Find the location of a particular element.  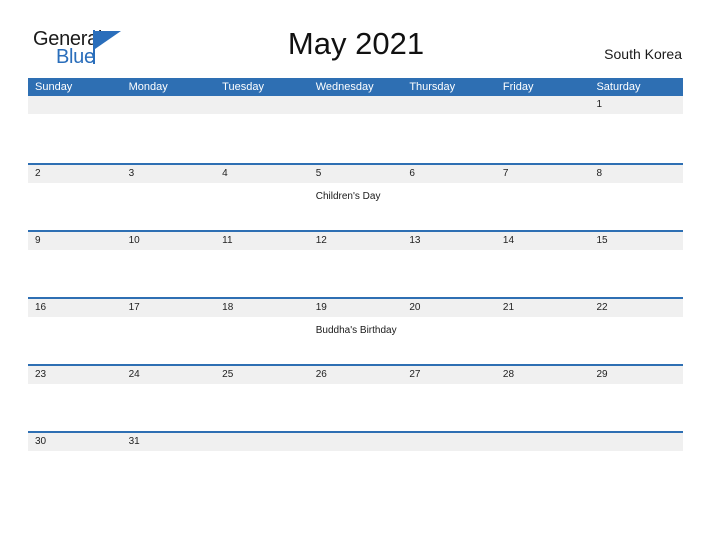

day-cell: 3 is located at coordinates (169, 174).